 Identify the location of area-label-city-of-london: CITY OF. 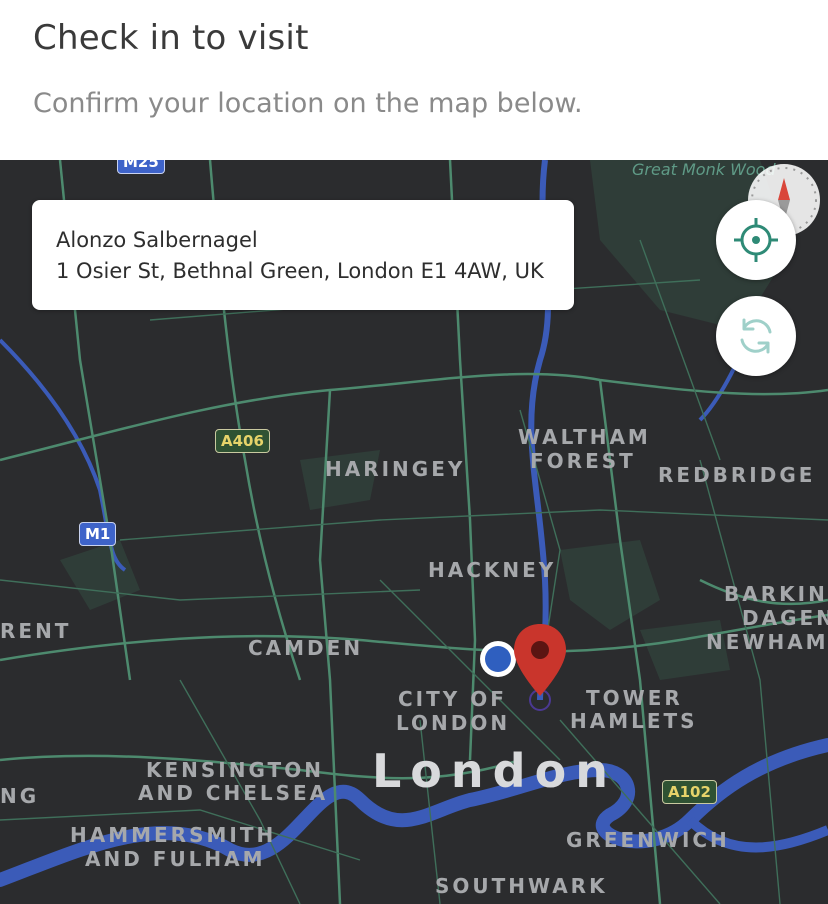
(452, 699).